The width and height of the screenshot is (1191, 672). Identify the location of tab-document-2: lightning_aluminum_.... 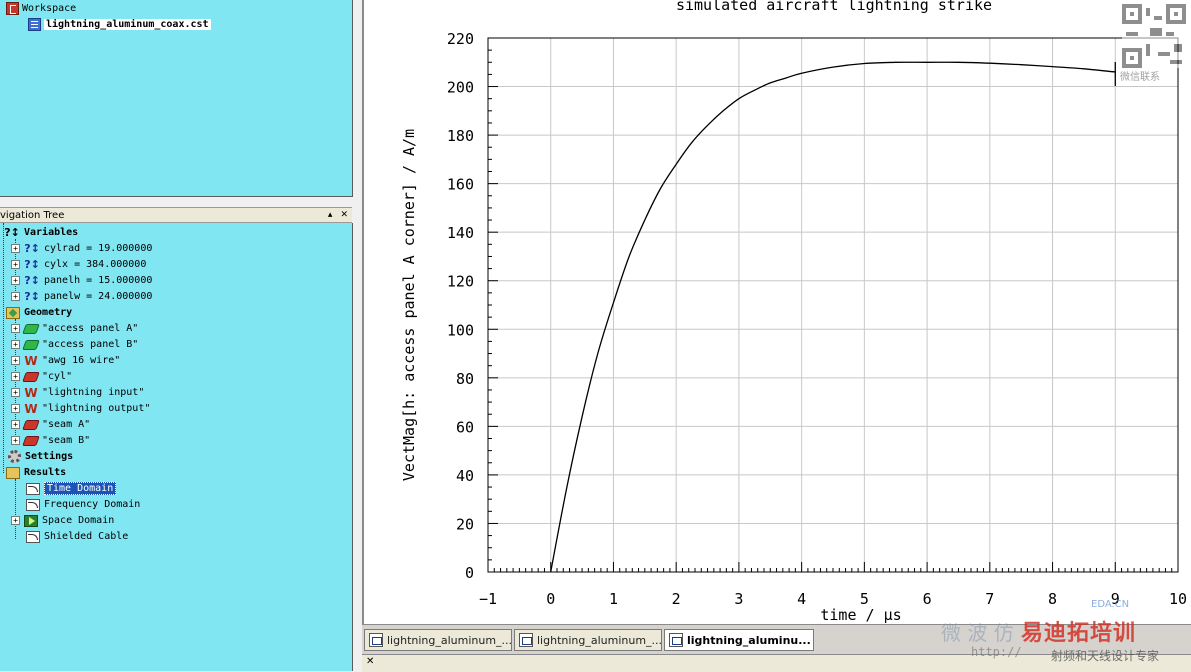
(588, 640).